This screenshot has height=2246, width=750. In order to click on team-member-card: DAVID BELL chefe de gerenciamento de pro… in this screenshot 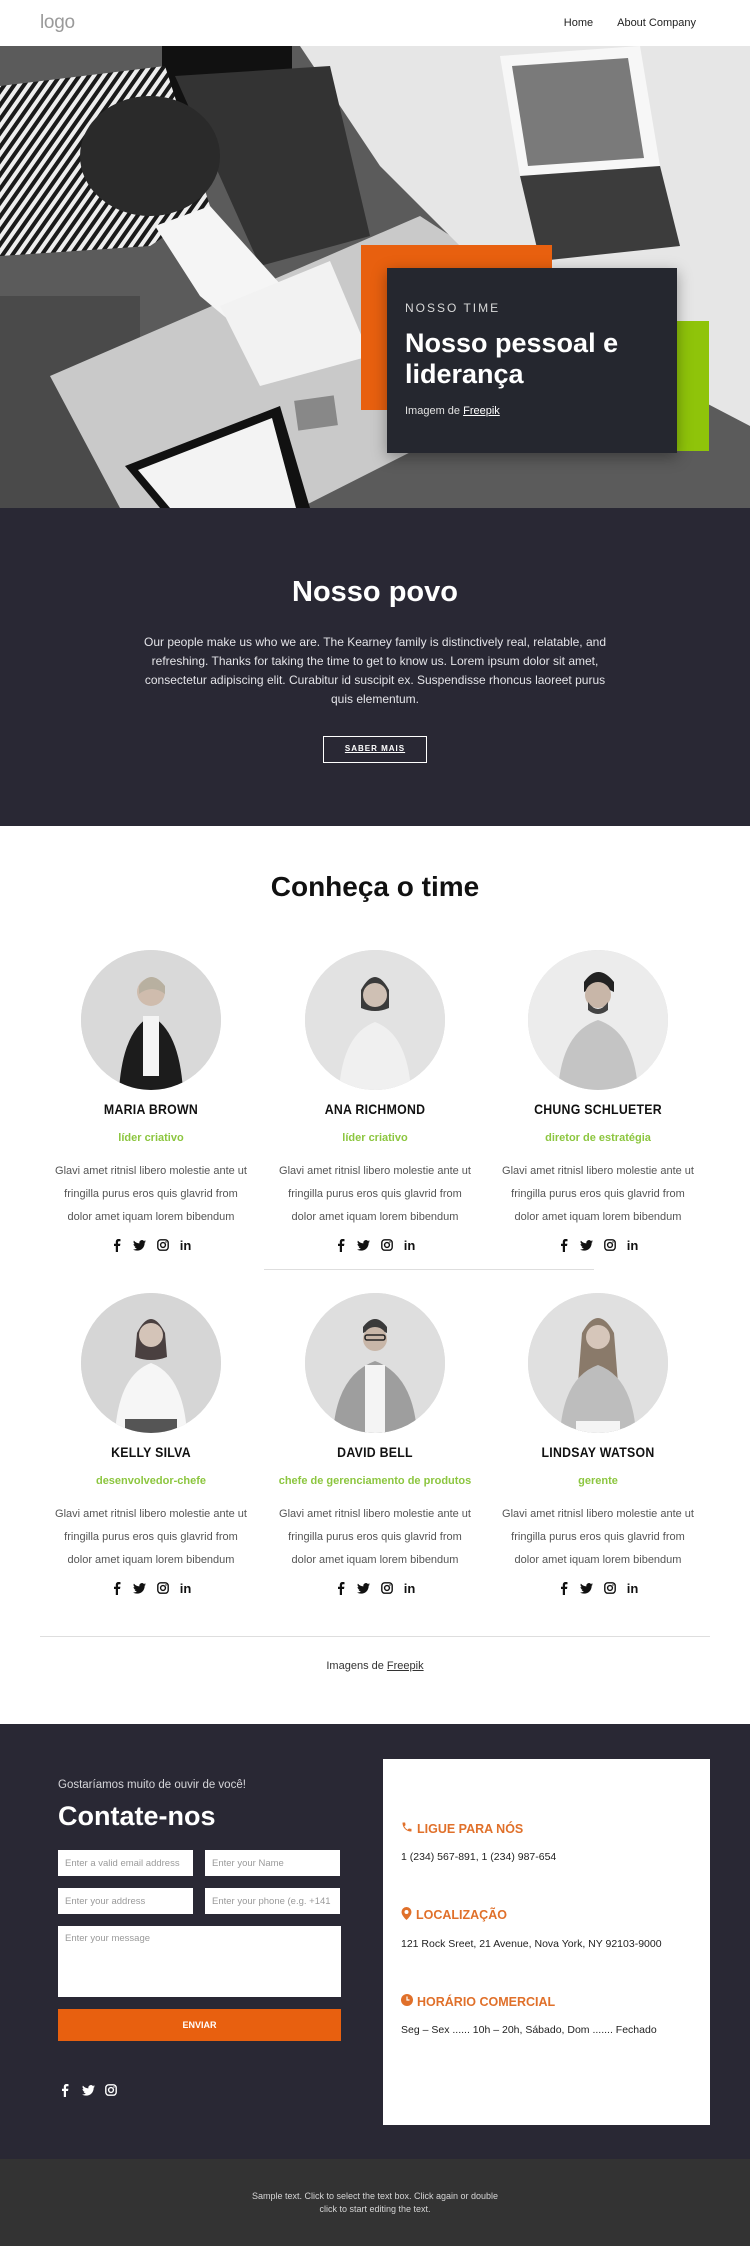, I will do `click(375, 1444)`.